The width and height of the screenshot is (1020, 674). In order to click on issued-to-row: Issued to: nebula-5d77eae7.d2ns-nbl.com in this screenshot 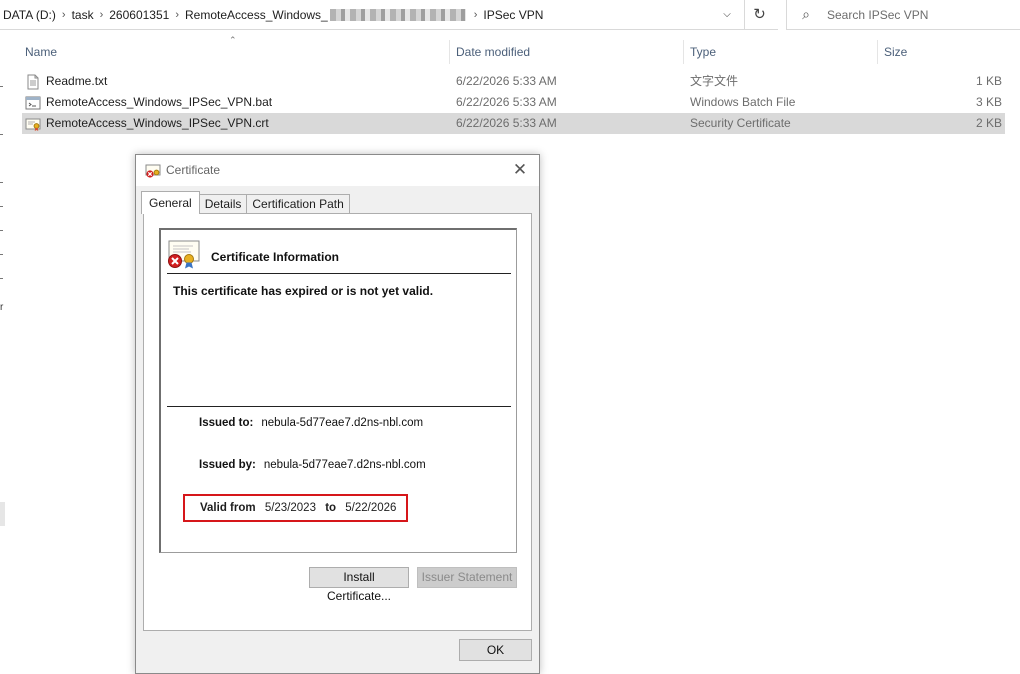, I will do `click(311, 423)`.